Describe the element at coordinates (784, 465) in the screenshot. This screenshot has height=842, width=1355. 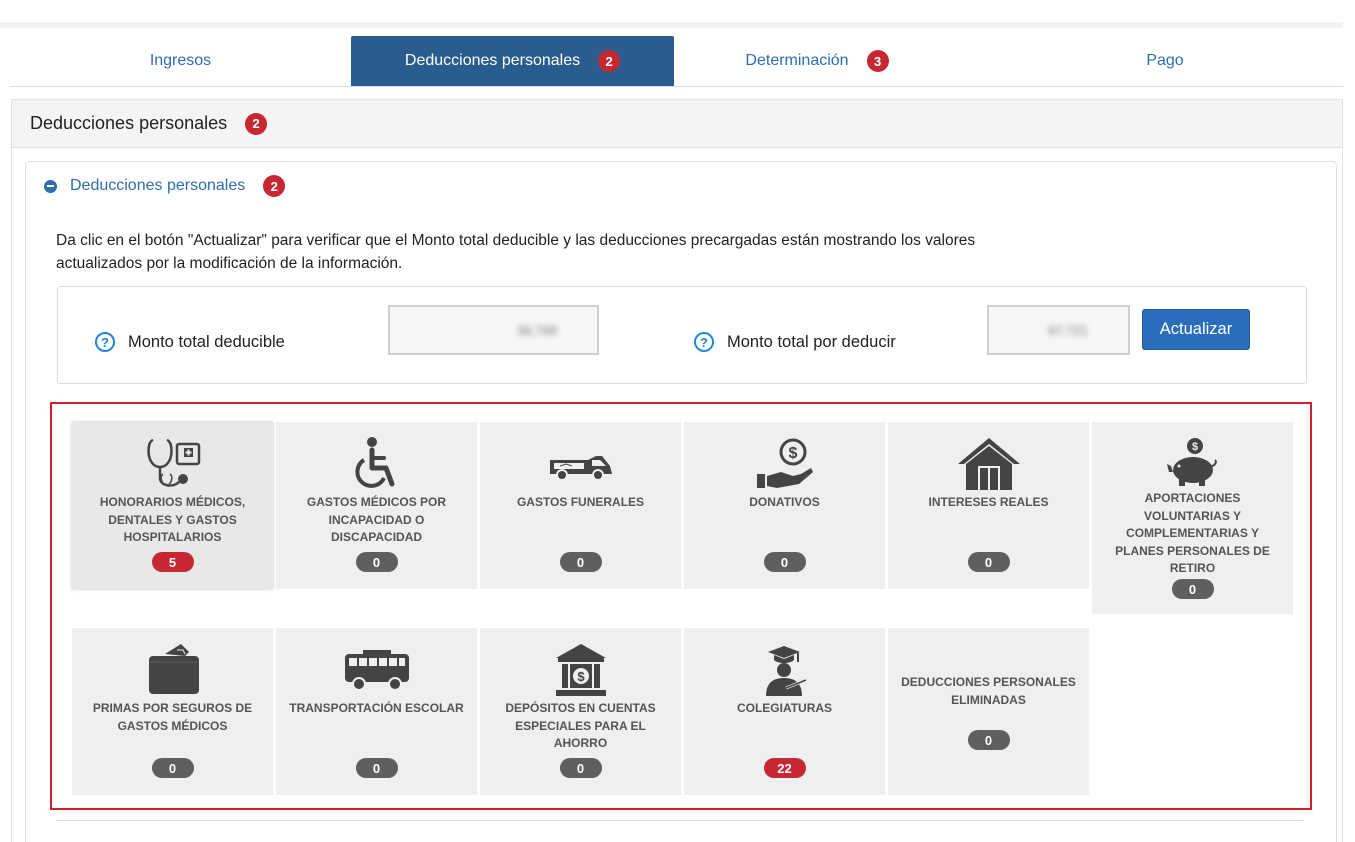
I see `donation-icon: $` at that location.